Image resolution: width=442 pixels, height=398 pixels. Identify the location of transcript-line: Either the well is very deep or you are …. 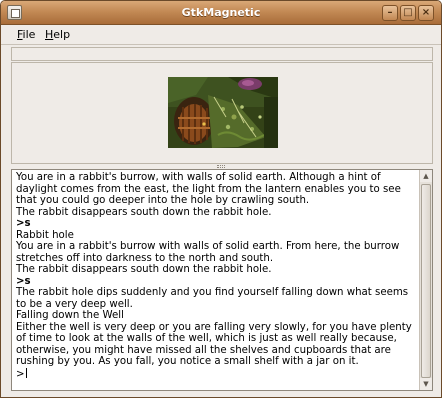
(214, 344).